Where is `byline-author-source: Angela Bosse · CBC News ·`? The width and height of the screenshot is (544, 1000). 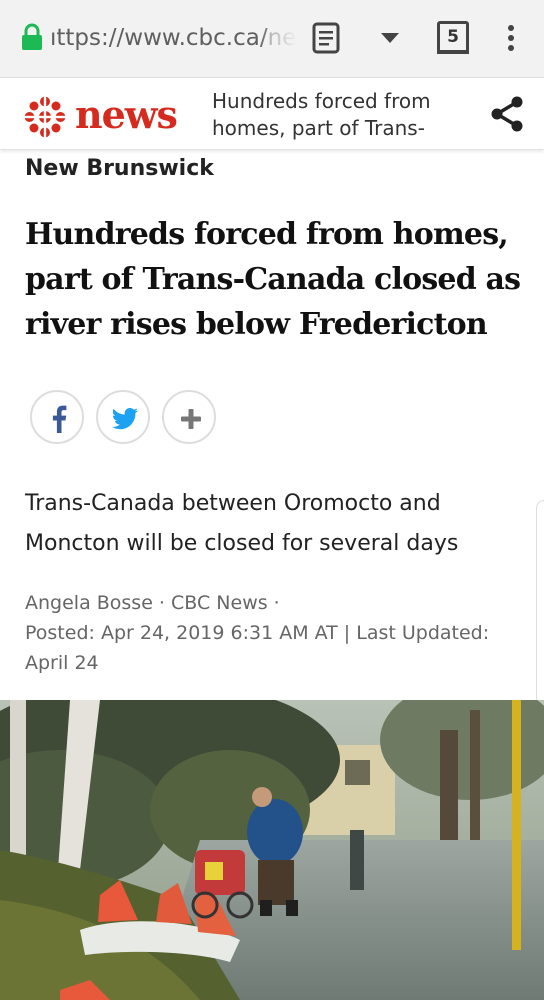
byline-author-source: Angela Bosse · CBC News · is located at coordinates (152, 603).